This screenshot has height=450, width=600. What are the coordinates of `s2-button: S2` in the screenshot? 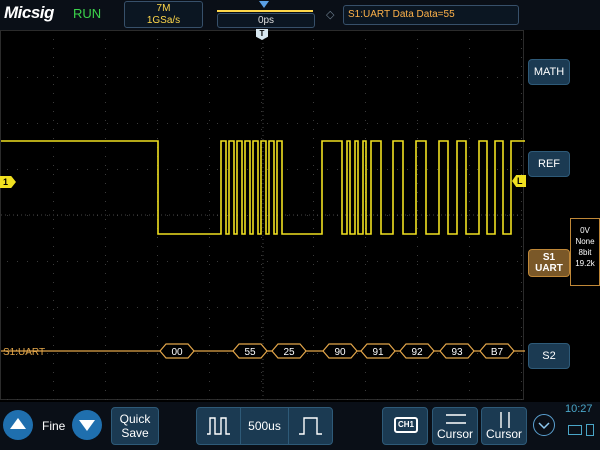 It's located at (549, 356).